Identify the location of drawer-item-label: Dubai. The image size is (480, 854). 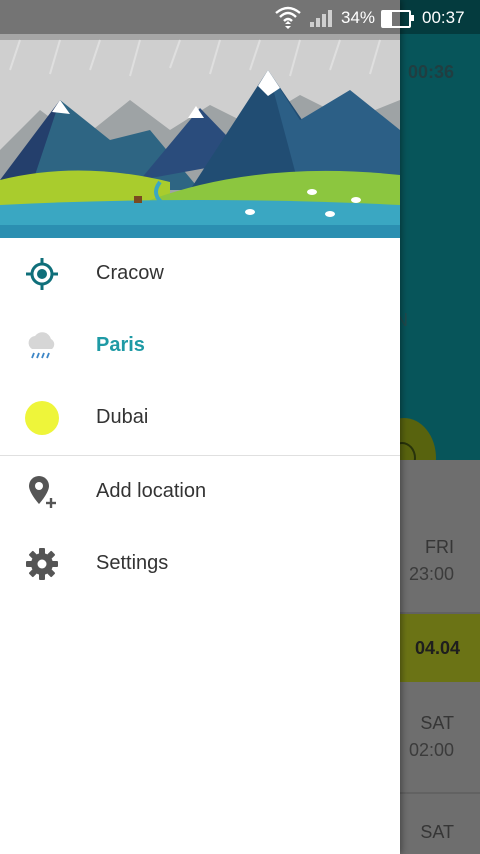
(122, 417).